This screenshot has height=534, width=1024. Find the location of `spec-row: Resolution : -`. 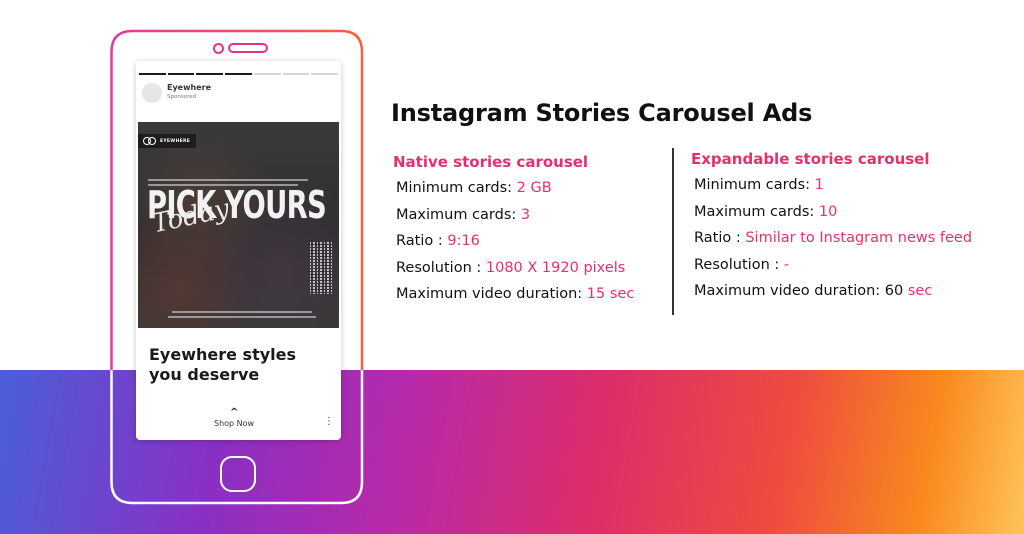

spec-row: Resolution : - is located at coordinates (833, 268).